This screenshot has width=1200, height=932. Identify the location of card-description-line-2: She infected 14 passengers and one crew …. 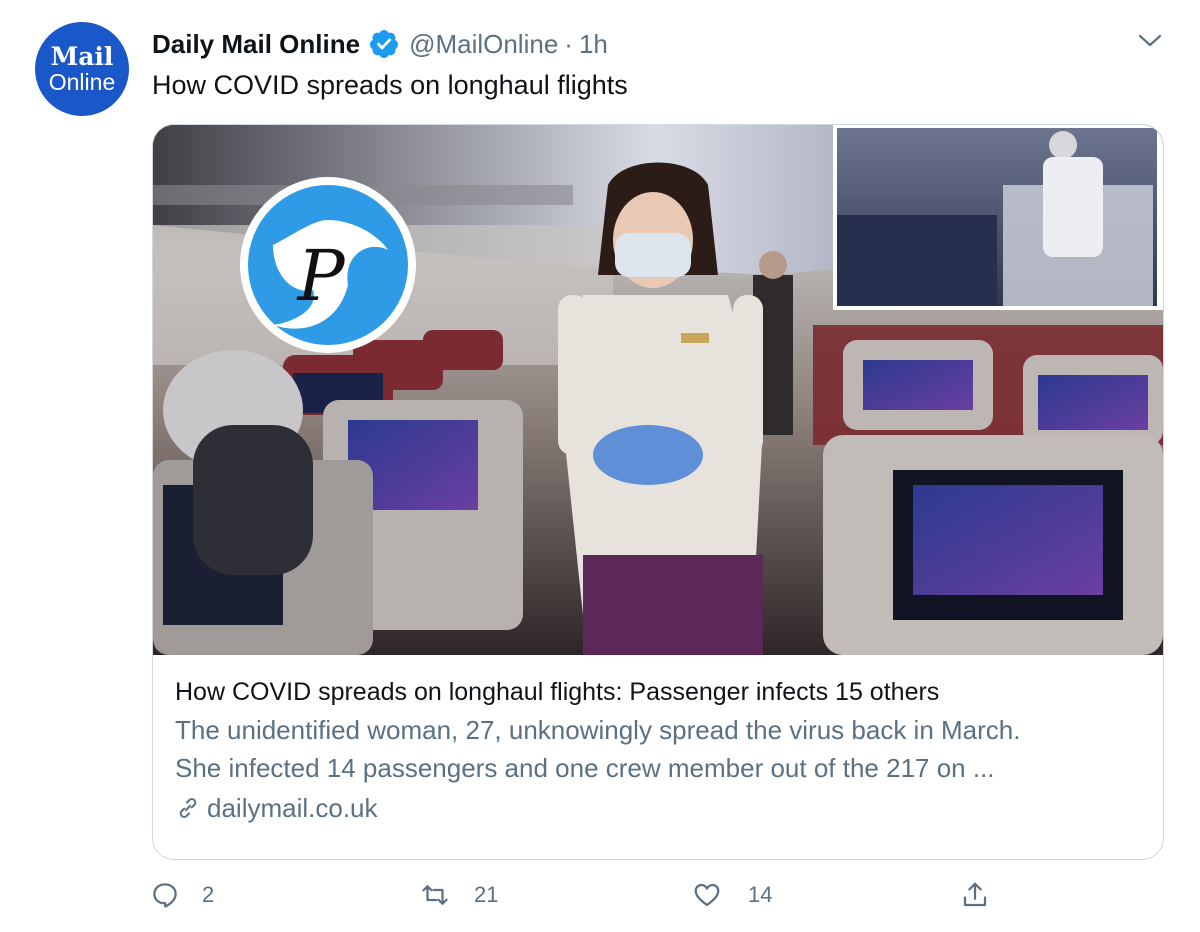
(585, 768).